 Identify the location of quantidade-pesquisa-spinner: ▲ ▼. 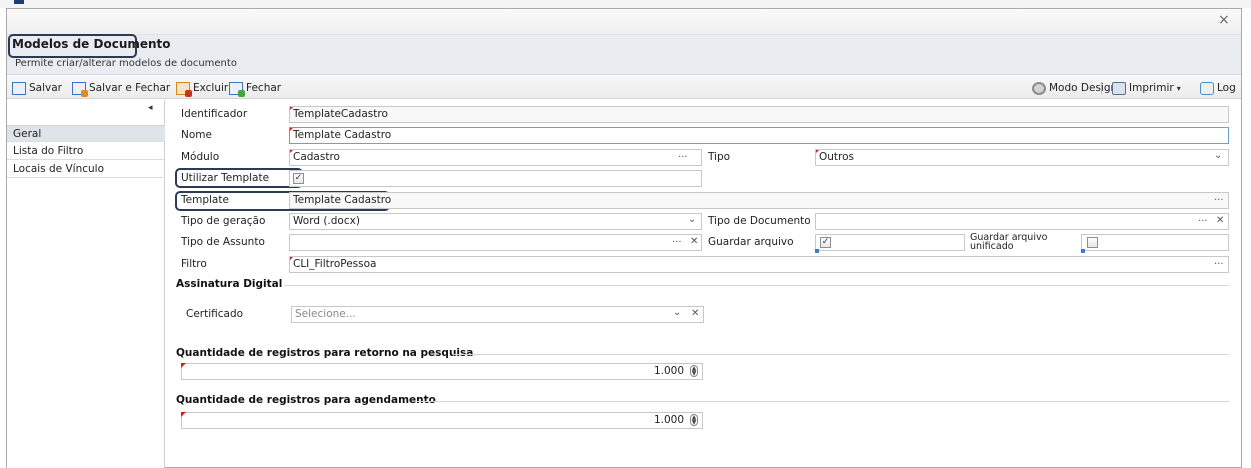
(694, 371).